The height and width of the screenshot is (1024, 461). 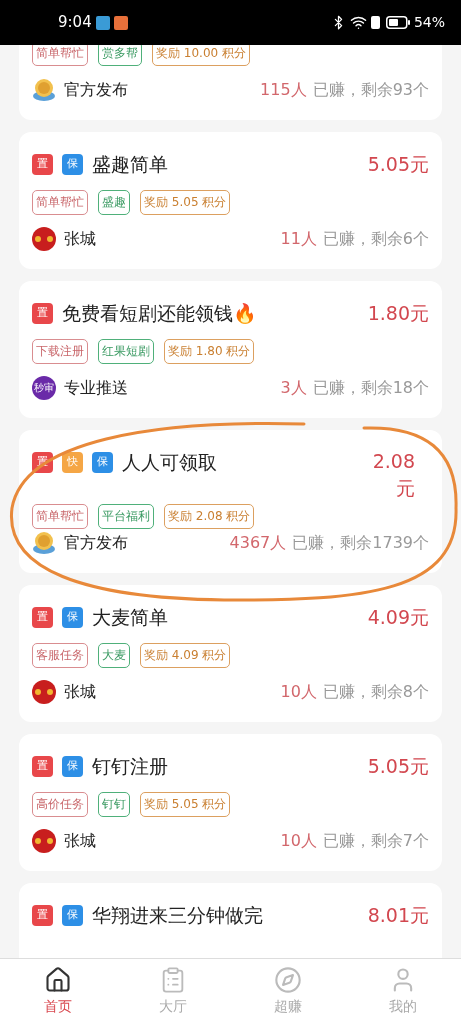 I want to click on remaining-count: 已赚，剩余8个, so click(x=375, y=692).